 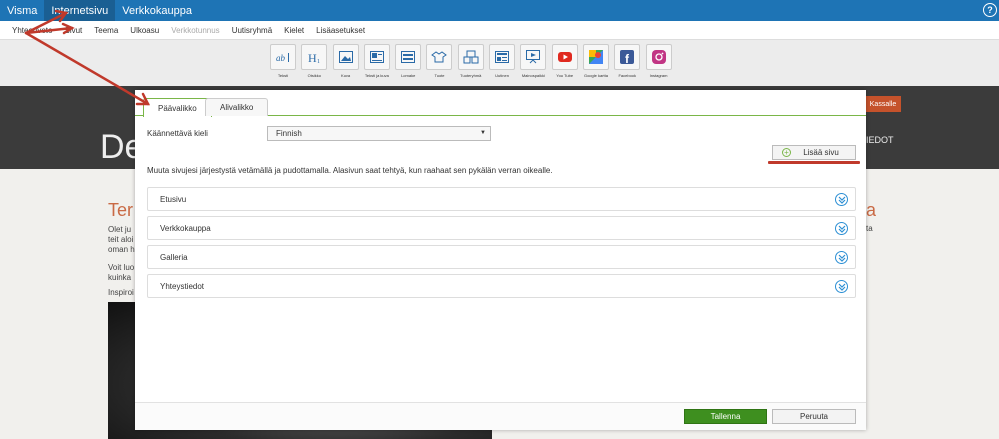 I want to click on svg-text: H, so click(x=312, y=57).